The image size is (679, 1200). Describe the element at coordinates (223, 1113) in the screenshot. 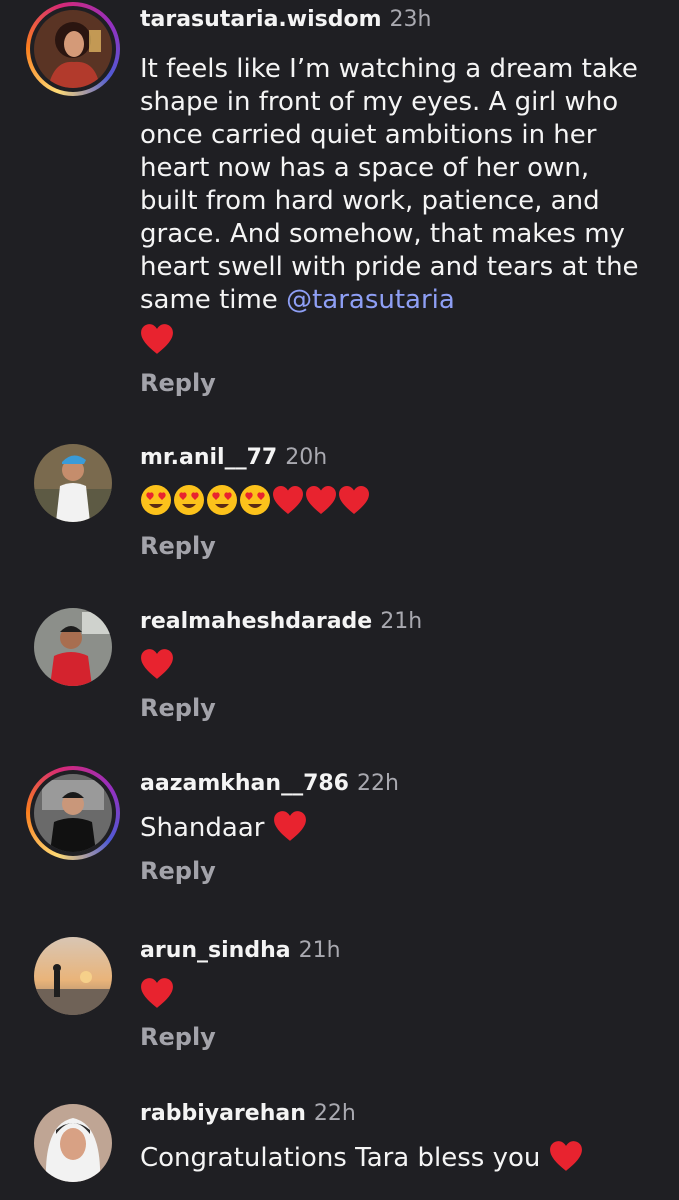

I see `comment-username: rabbiyarehan` at that location.